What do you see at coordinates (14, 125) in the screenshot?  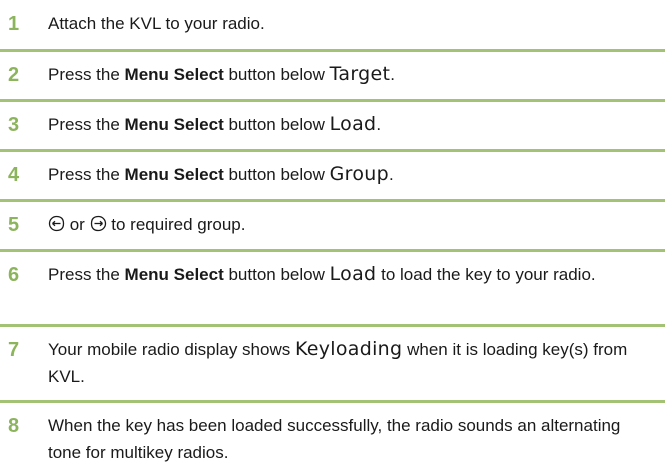 I see `step-number: 3` at bounding box center [14, 125].